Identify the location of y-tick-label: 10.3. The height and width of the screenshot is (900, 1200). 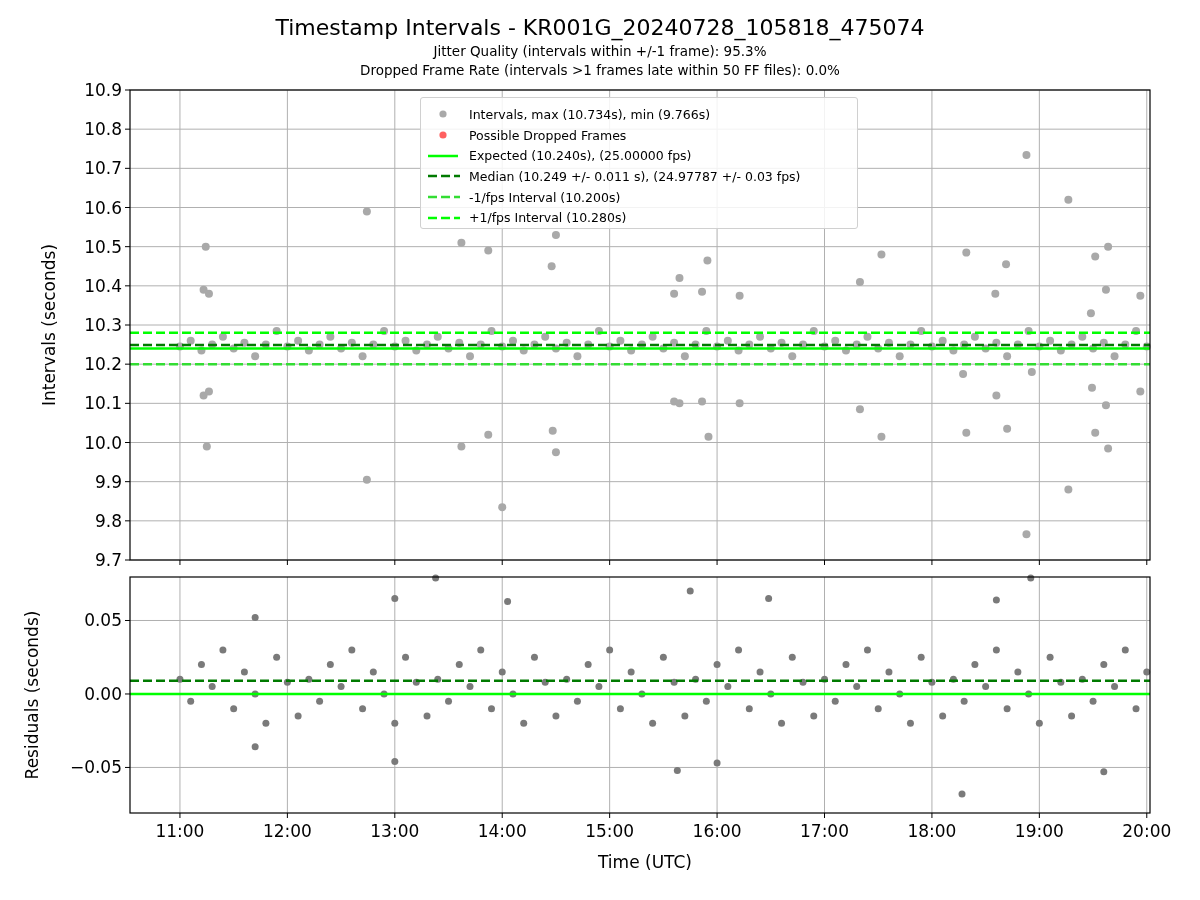
(103, 325).